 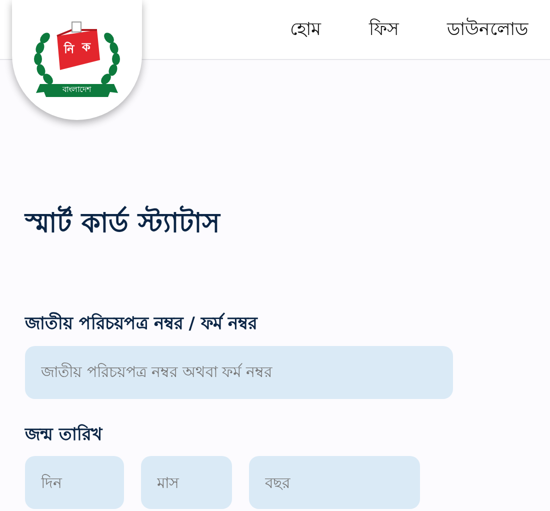 I want to click on field-label: জন্ম তারিখ, so click(x=64, y=435).